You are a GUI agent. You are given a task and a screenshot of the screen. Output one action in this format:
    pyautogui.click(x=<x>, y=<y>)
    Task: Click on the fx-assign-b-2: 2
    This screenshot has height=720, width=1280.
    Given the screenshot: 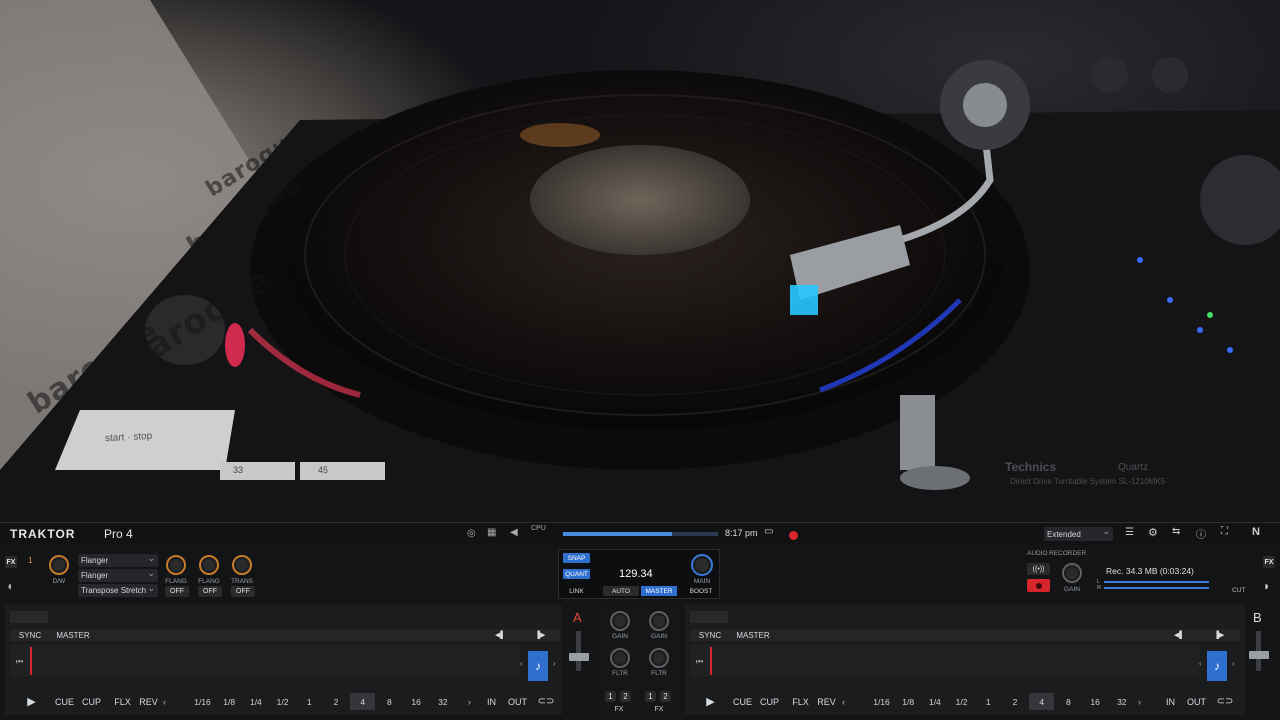 What is the action you would take?
    pyautogui.click(x=665, y=696)
    